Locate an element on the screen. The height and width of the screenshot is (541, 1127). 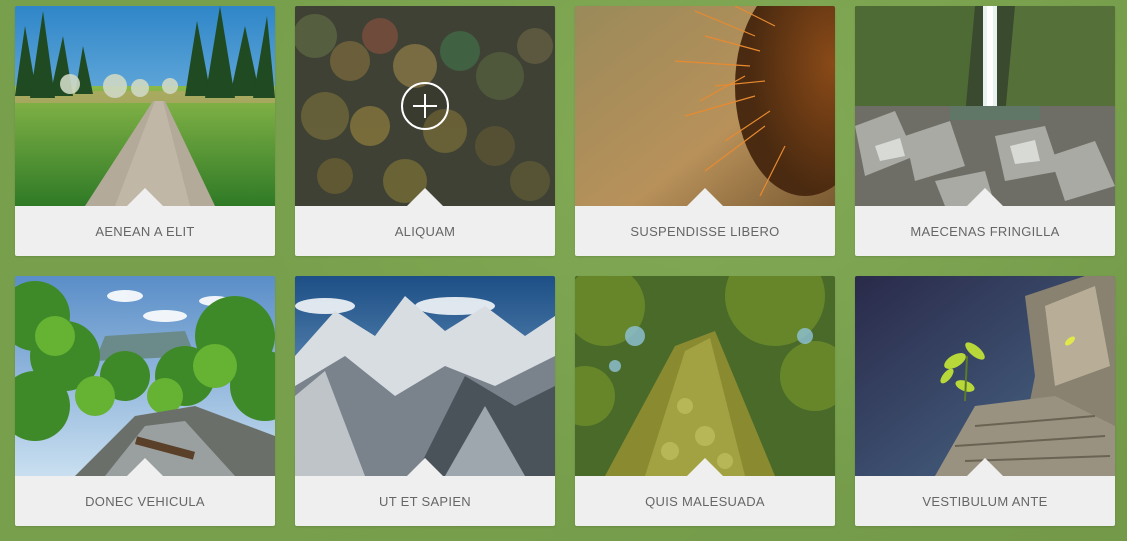
gallery-card-hovered: ALIQUAM is located at coordinates (425, 131).